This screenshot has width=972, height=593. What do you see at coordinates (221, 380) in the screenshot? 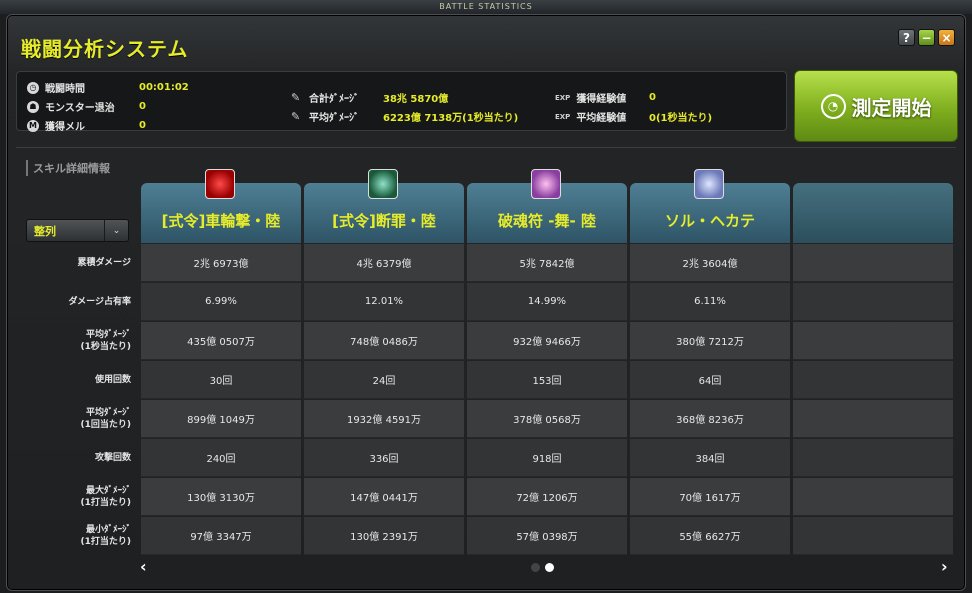
I see `stat-cell: 30回` at bounding box center [221, 380].